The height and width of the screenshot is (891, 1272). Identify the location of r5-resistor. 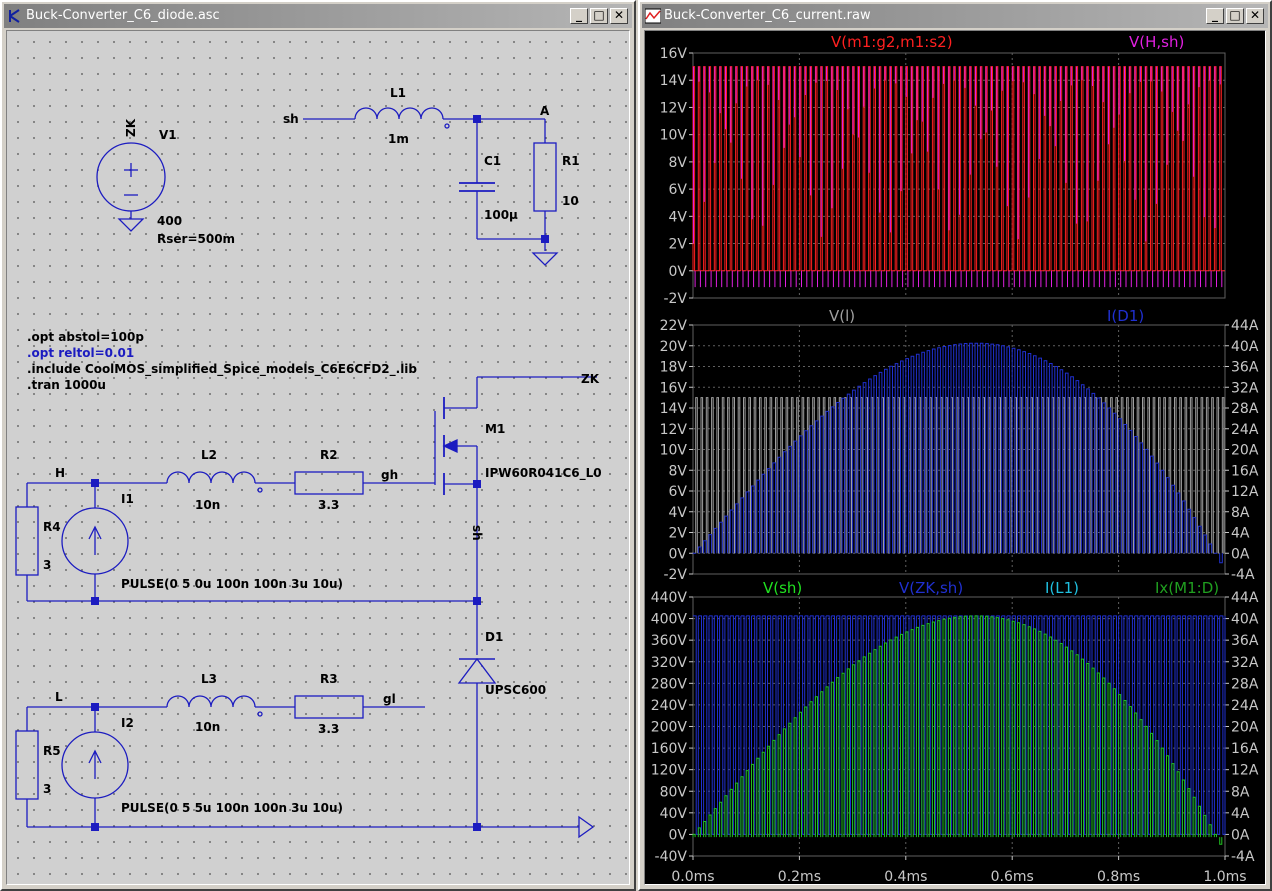
(27, 765).